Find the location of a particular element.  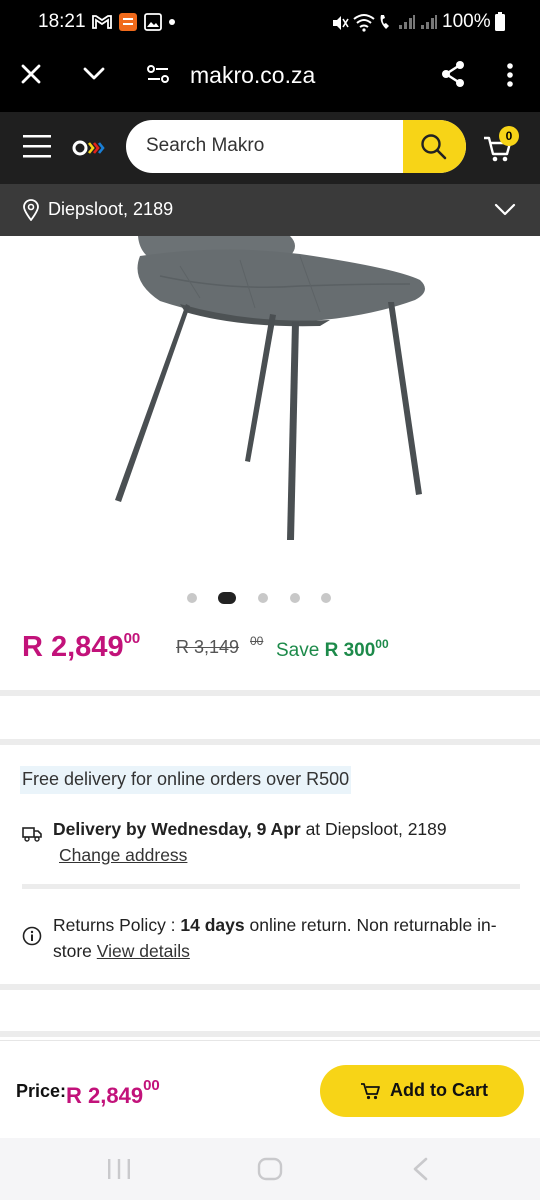

signal-1-icon is located at coordinates (407, 22).